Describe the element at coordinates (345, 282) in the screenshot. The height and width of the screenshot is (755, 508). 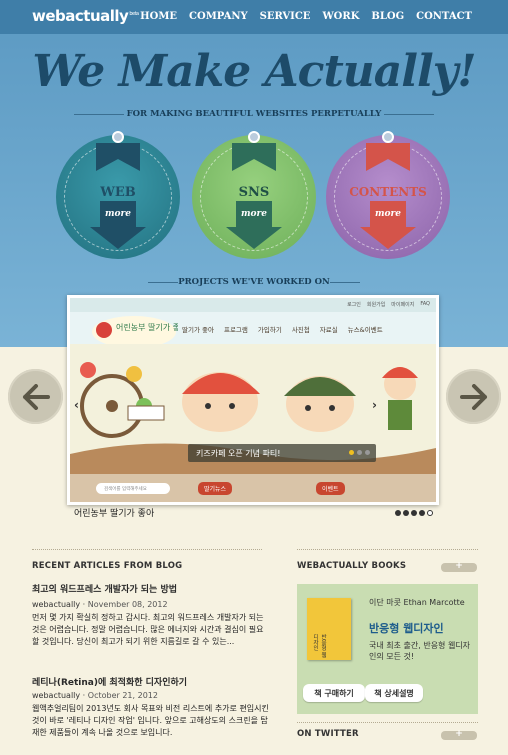
I see `projects-rule-right` at that location.